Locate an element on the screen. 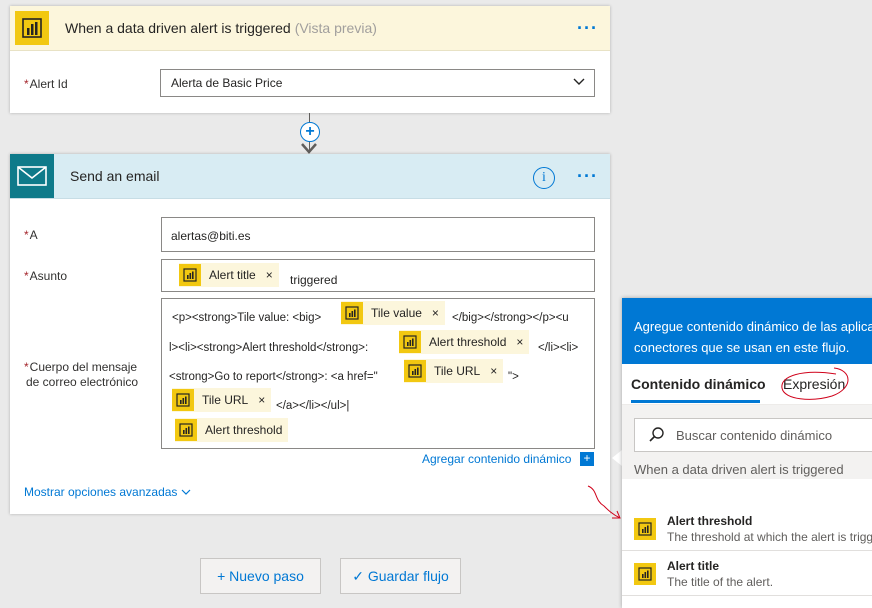 The height and width of the screenshot is (608, 872). search-icon is located at coordinates (656, 434).